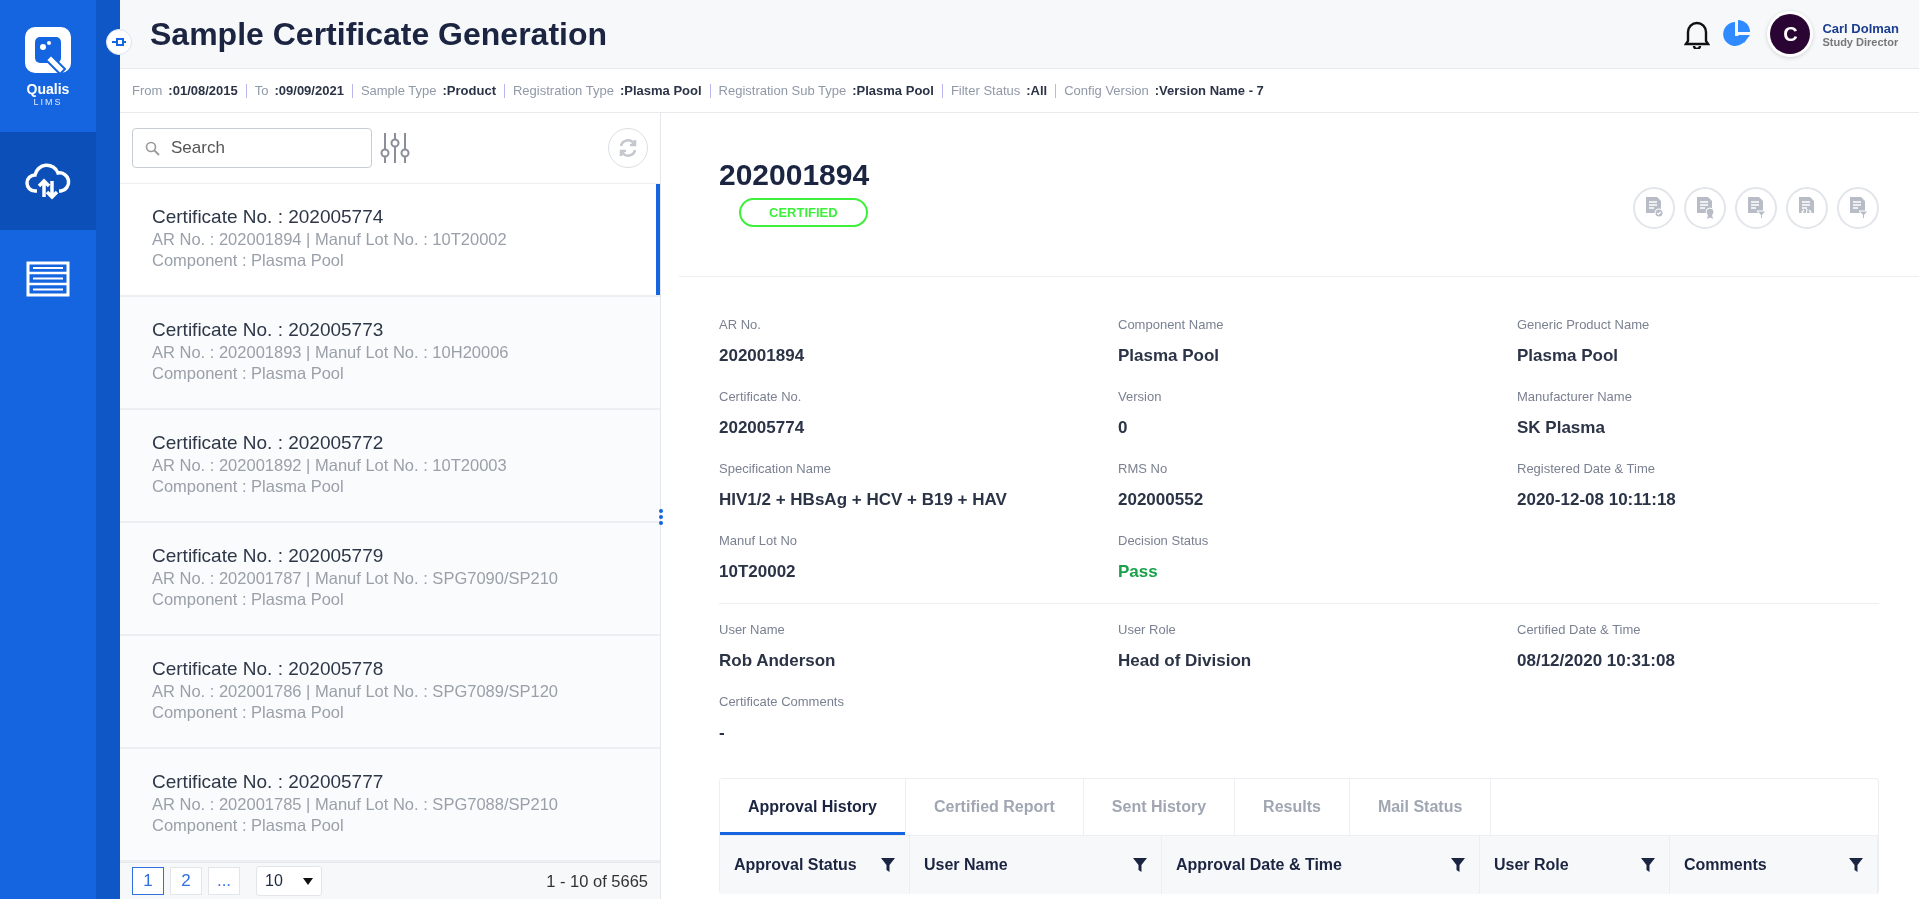  I want to click on nav-item, so click(48, 181).